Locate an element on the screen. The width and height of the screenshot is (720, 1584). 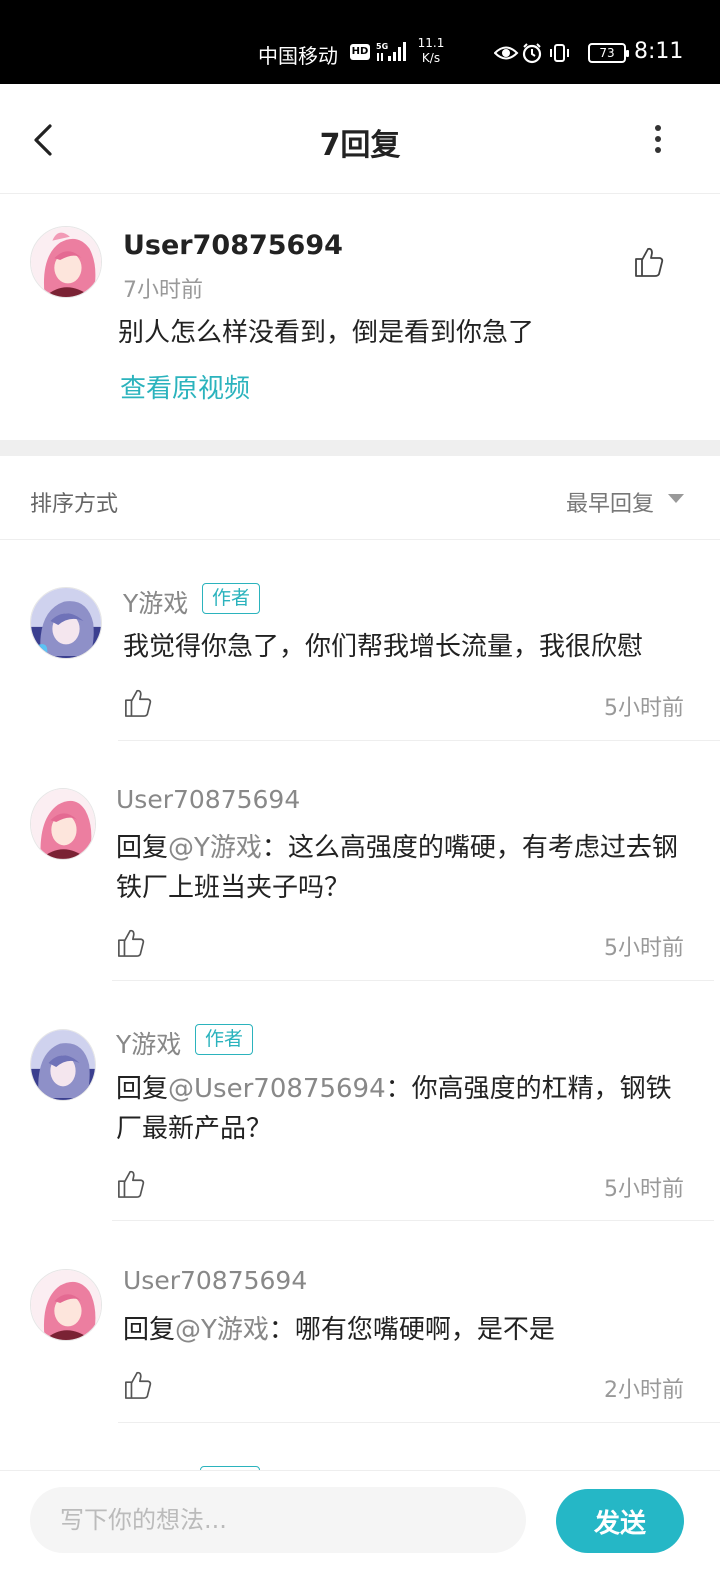
sort-bar: 排序方式 最早回复 is located at coordinates (360, 498).